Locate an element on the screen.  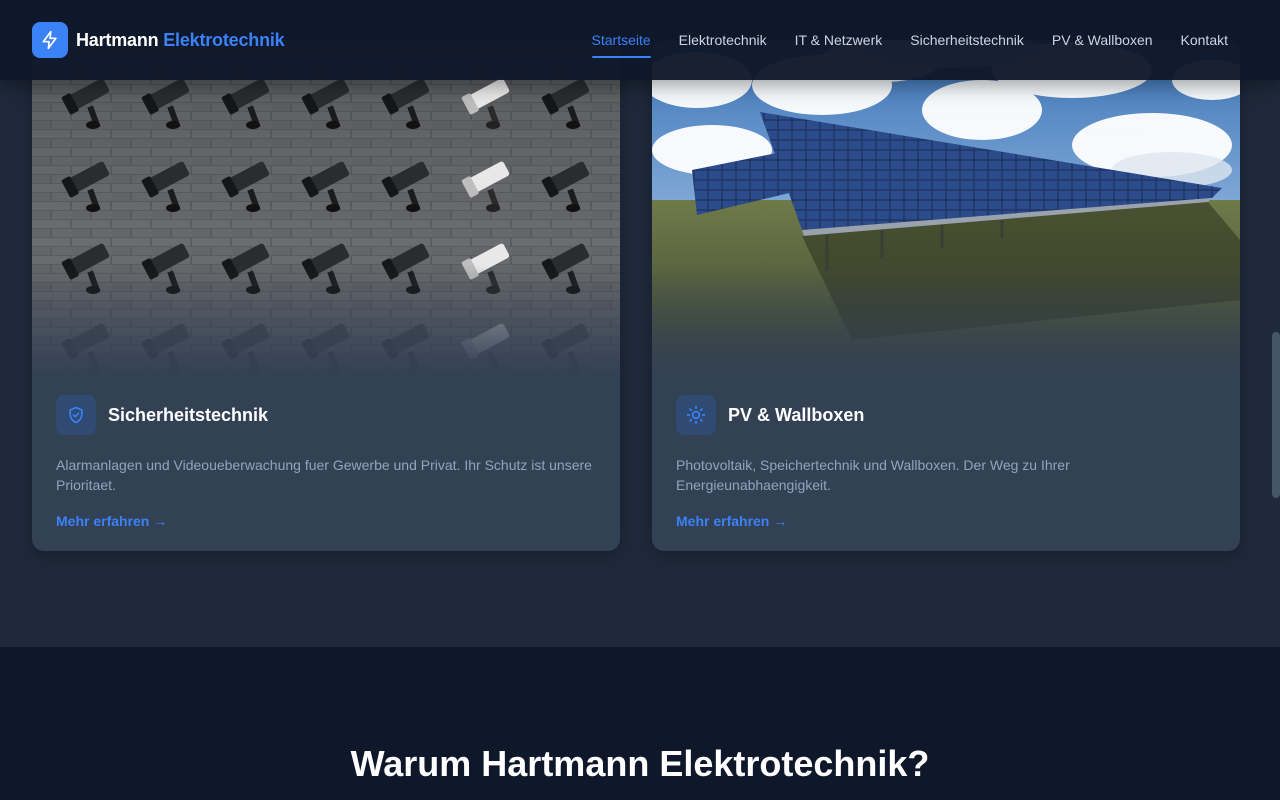
card-title: PV & Wallboxen is located at coordinates (796, 414).